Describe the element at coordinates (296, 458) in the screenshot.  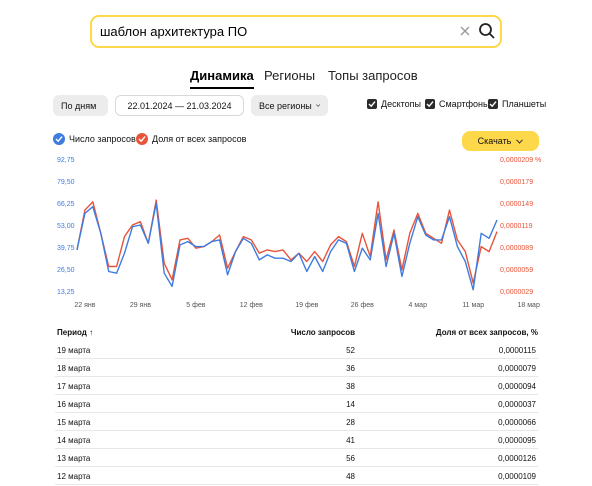
I see `table-row: 13 марта 56 0,0000126` at that location.